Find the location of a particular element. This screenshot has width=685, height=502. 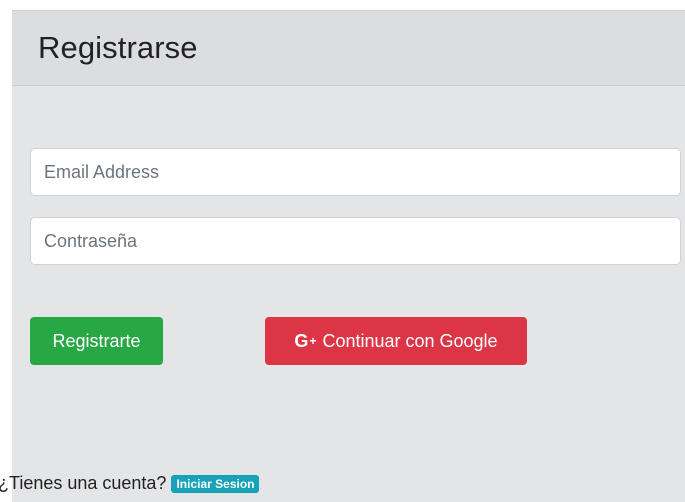

login-link: Iniciar Sesion is located at coordinates (215, 483).